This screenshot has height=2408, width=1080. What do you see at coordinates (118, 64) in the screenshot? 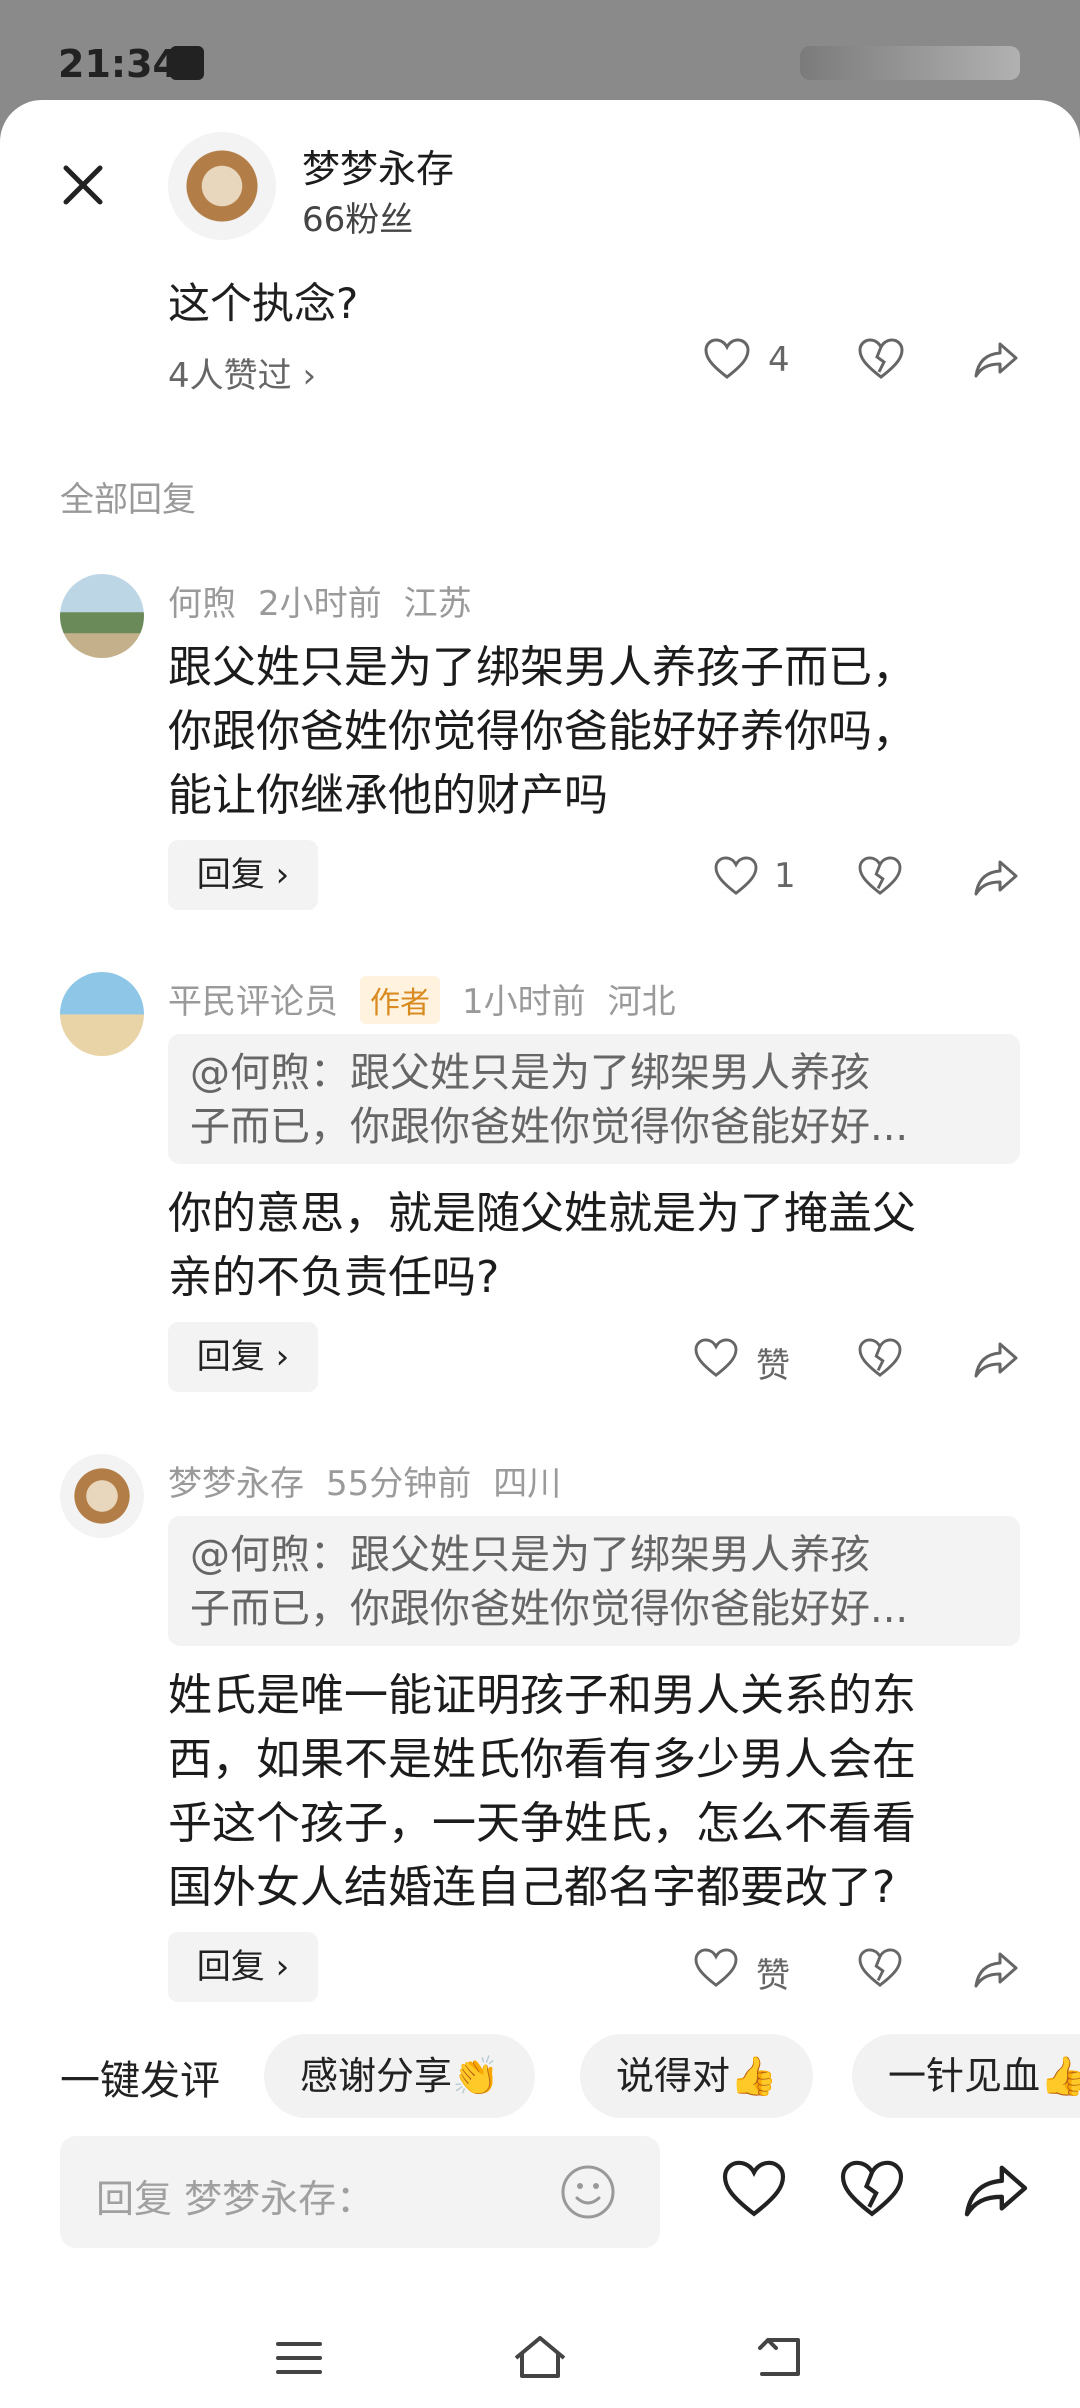
I see `status-time: 21:34` at bounding box center [118, 64].